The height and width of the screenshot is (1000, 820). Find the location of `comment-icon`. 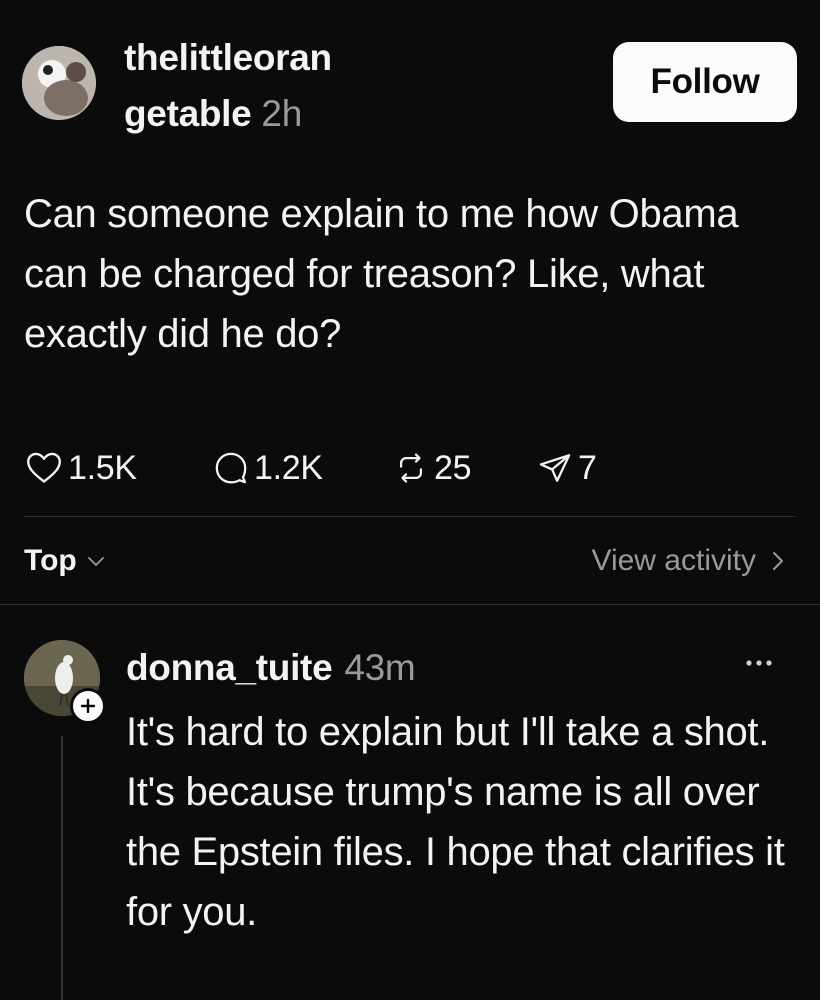

comment-icon is located at coordinates (231, 468).